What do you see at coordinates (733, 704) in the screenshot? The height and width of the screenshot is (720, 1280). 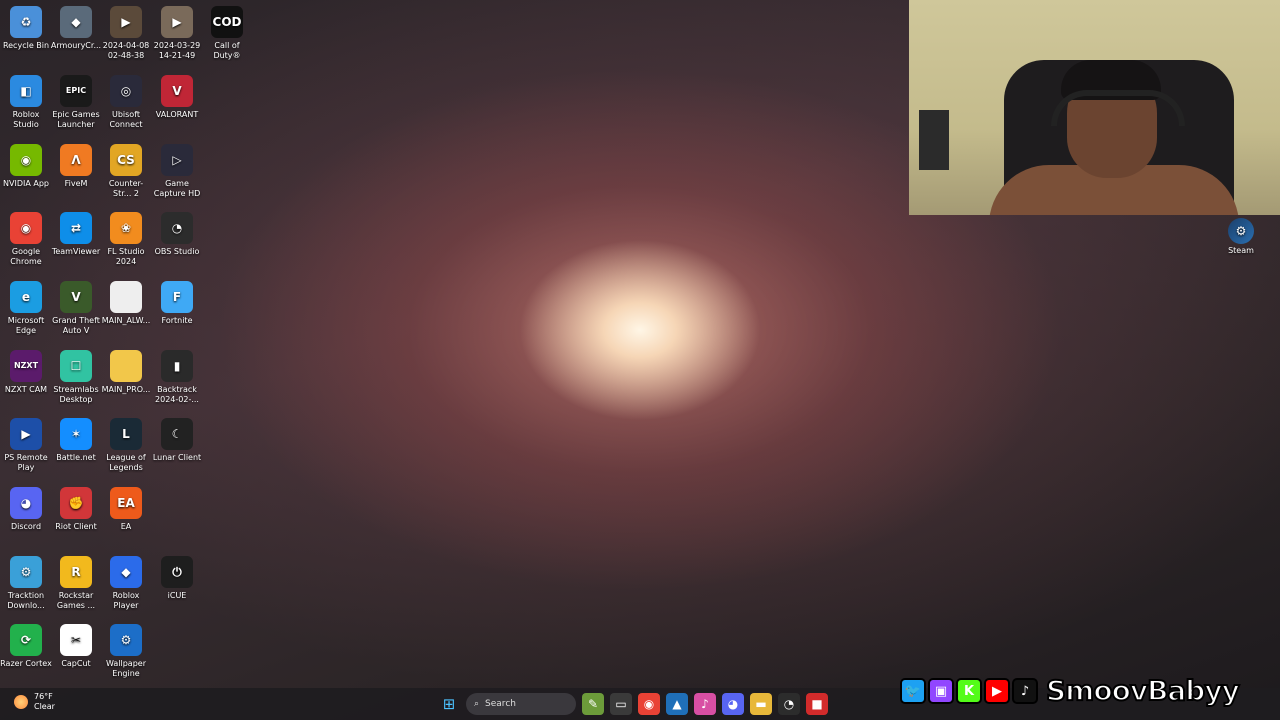 I see `discord-taskbar-icon: ◕` at bounding box center [733, 704].